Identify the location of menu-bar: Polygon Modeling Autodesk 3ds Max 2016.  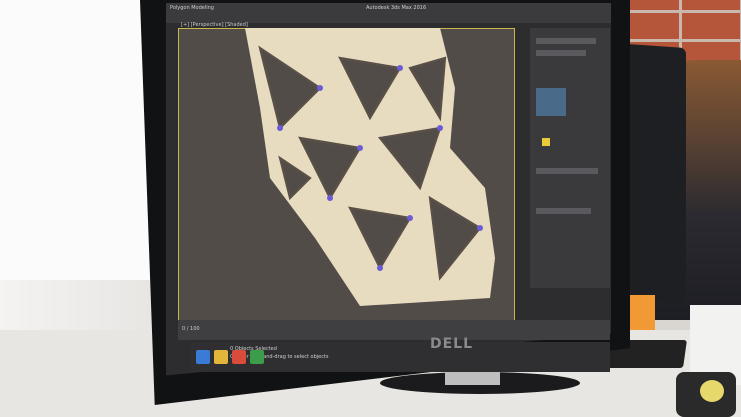
(388, 13).